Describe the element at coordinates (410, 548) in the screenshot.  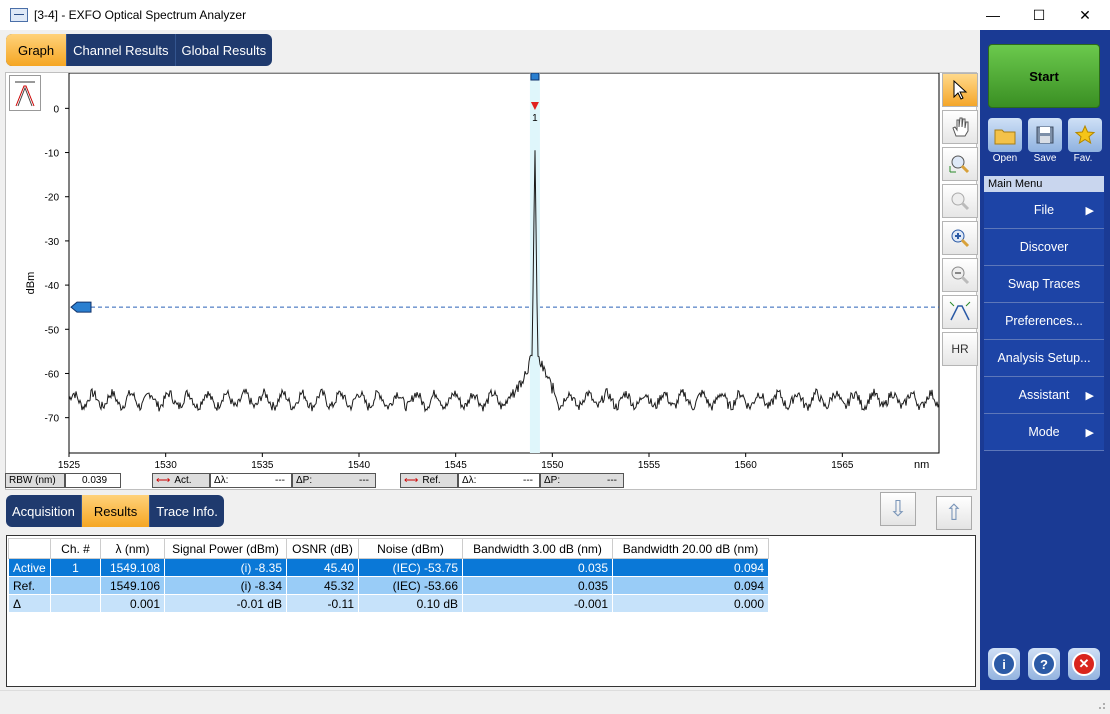
I see `column-header: Noise (dBm)` at that location.